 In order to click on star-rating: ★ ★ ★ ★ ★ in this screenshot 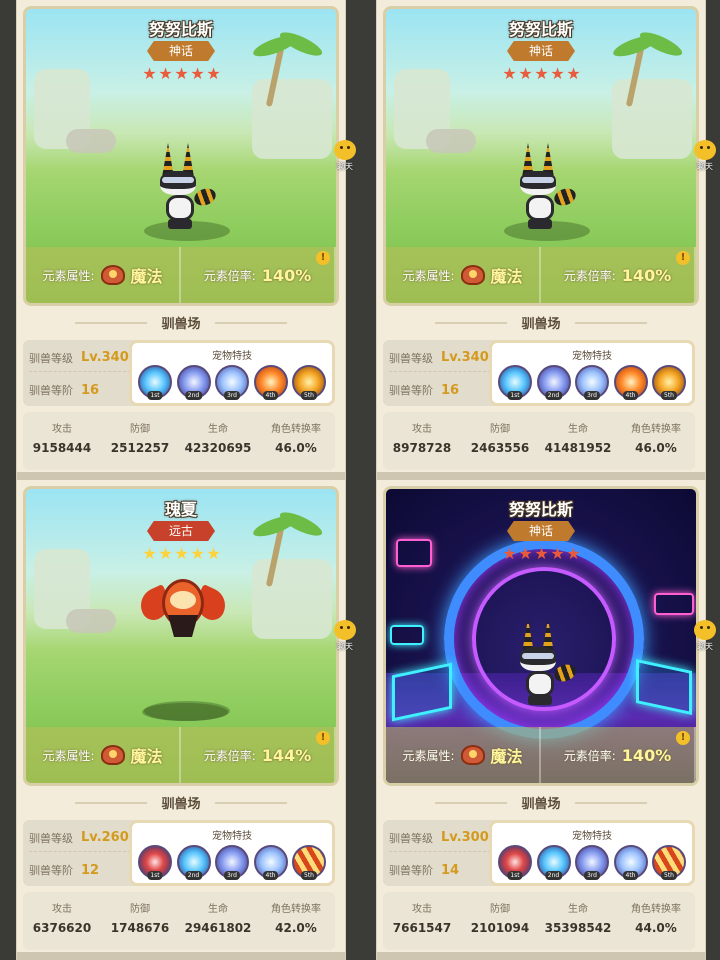, I will do `click(541, 553)`.